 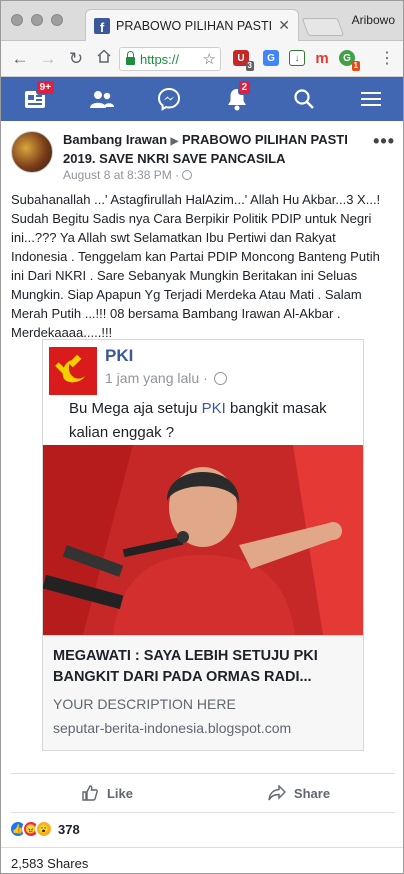 What do you see at coordinates (195, 25) in the screenshot?
I see `tab-title: PRABOWO PILIHAN PASTI 20` at bounding box center [195, 25].